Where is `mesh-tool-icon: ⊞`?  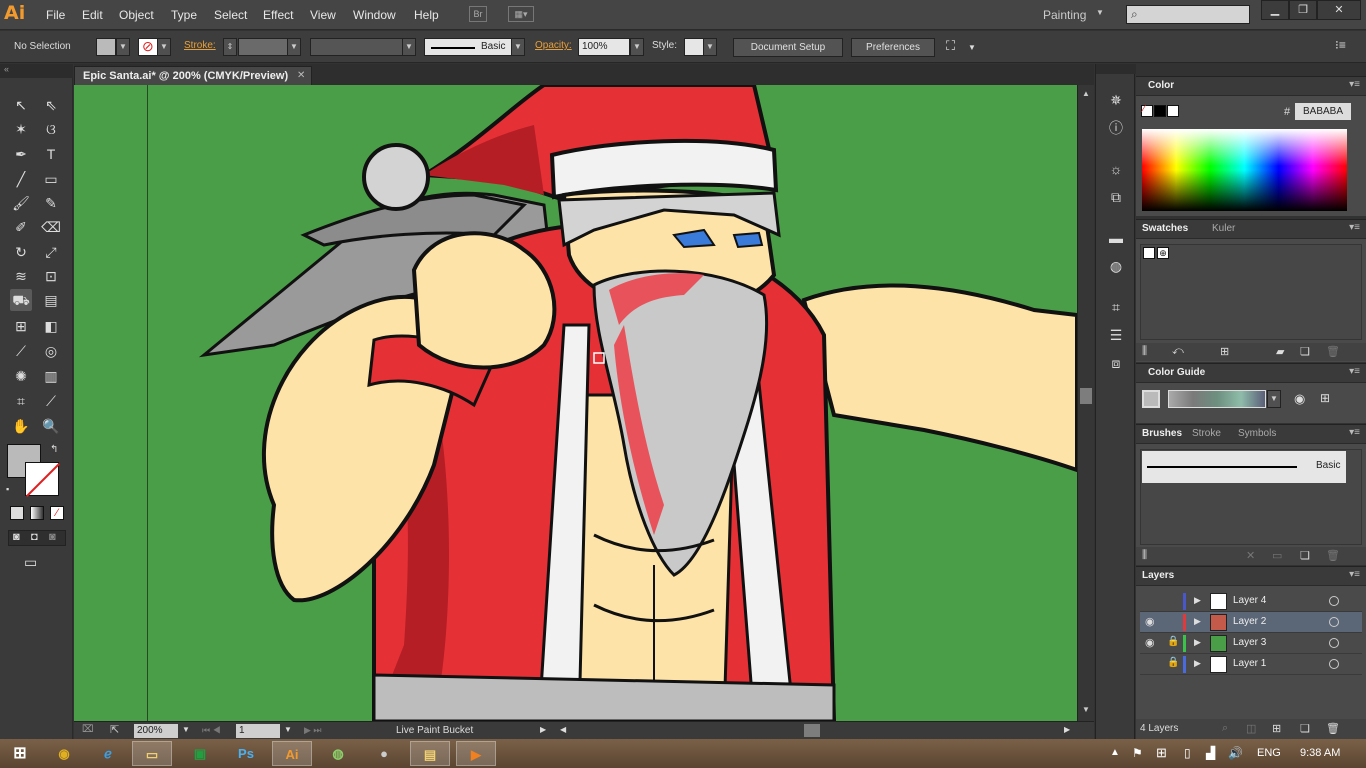 mesh-tool-icon: ⊞ is located at coordinates (21, 326).